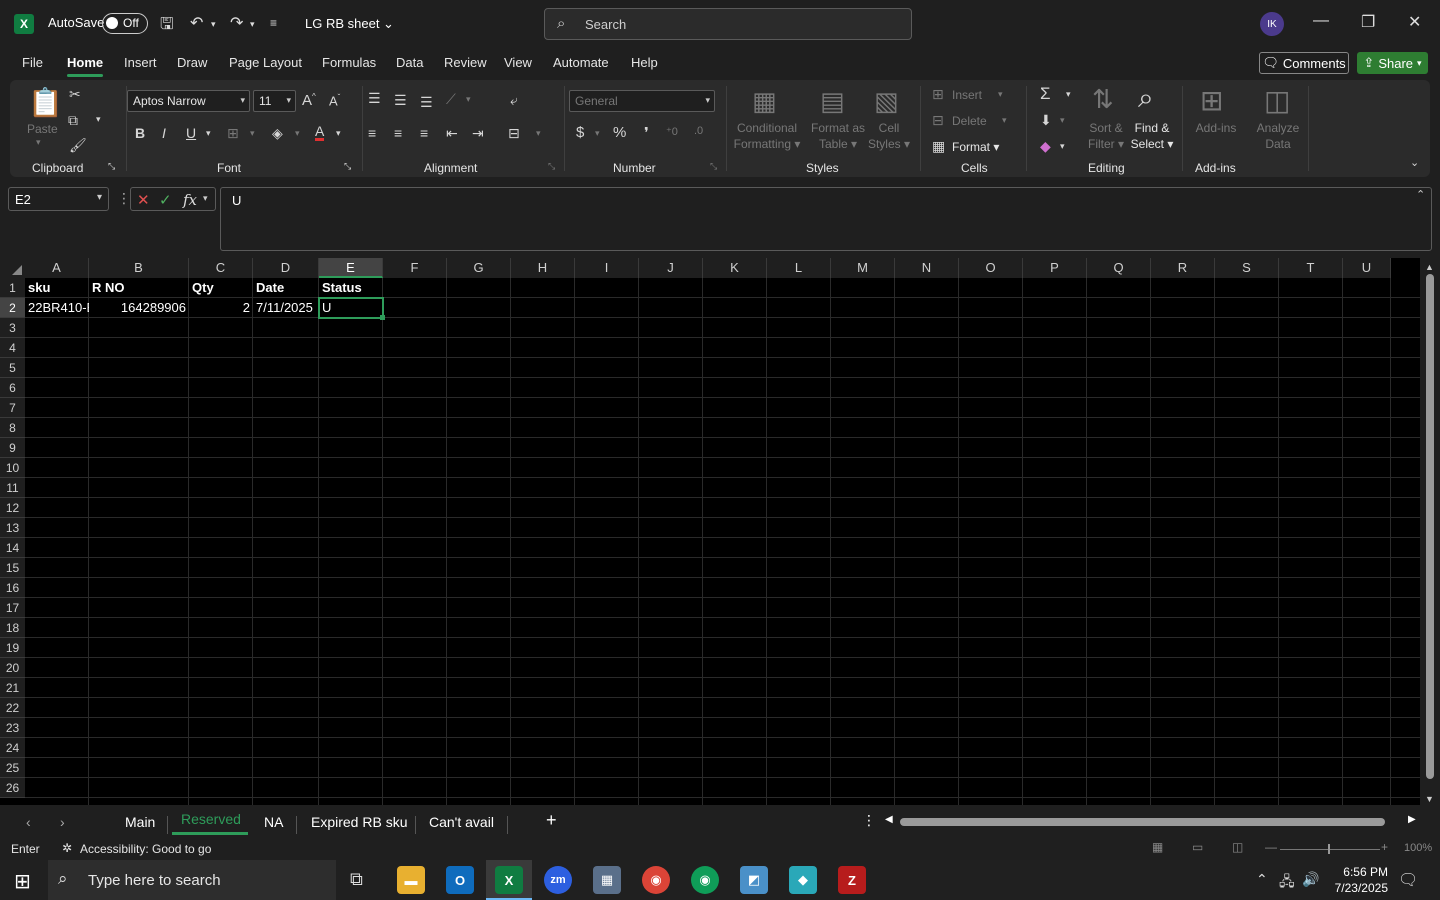  What do you see at coordinates (1278, 136) in the screenshot?
I see `analyze-data-button: Analyze Data` at bounding box center [1278, 136].